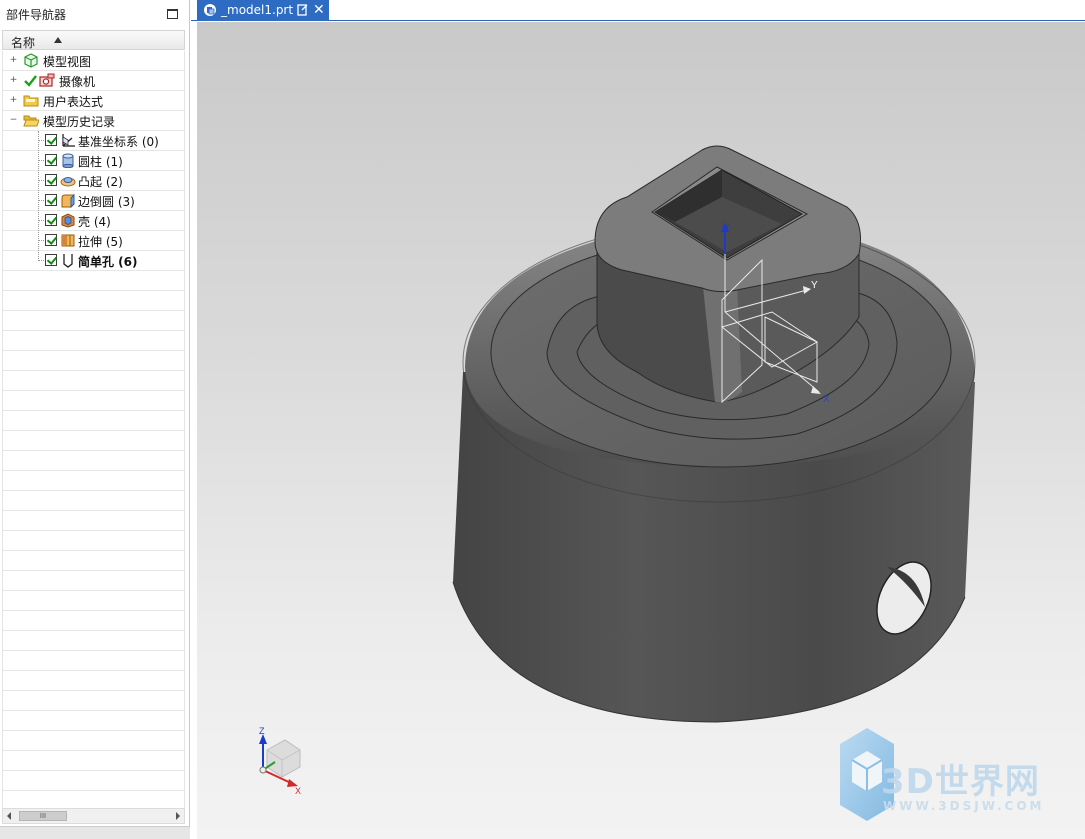 This screenshot has height=839, width=1085. I want to click on watermark-url: WWW.3DSJW.COM, so click(964, 806).